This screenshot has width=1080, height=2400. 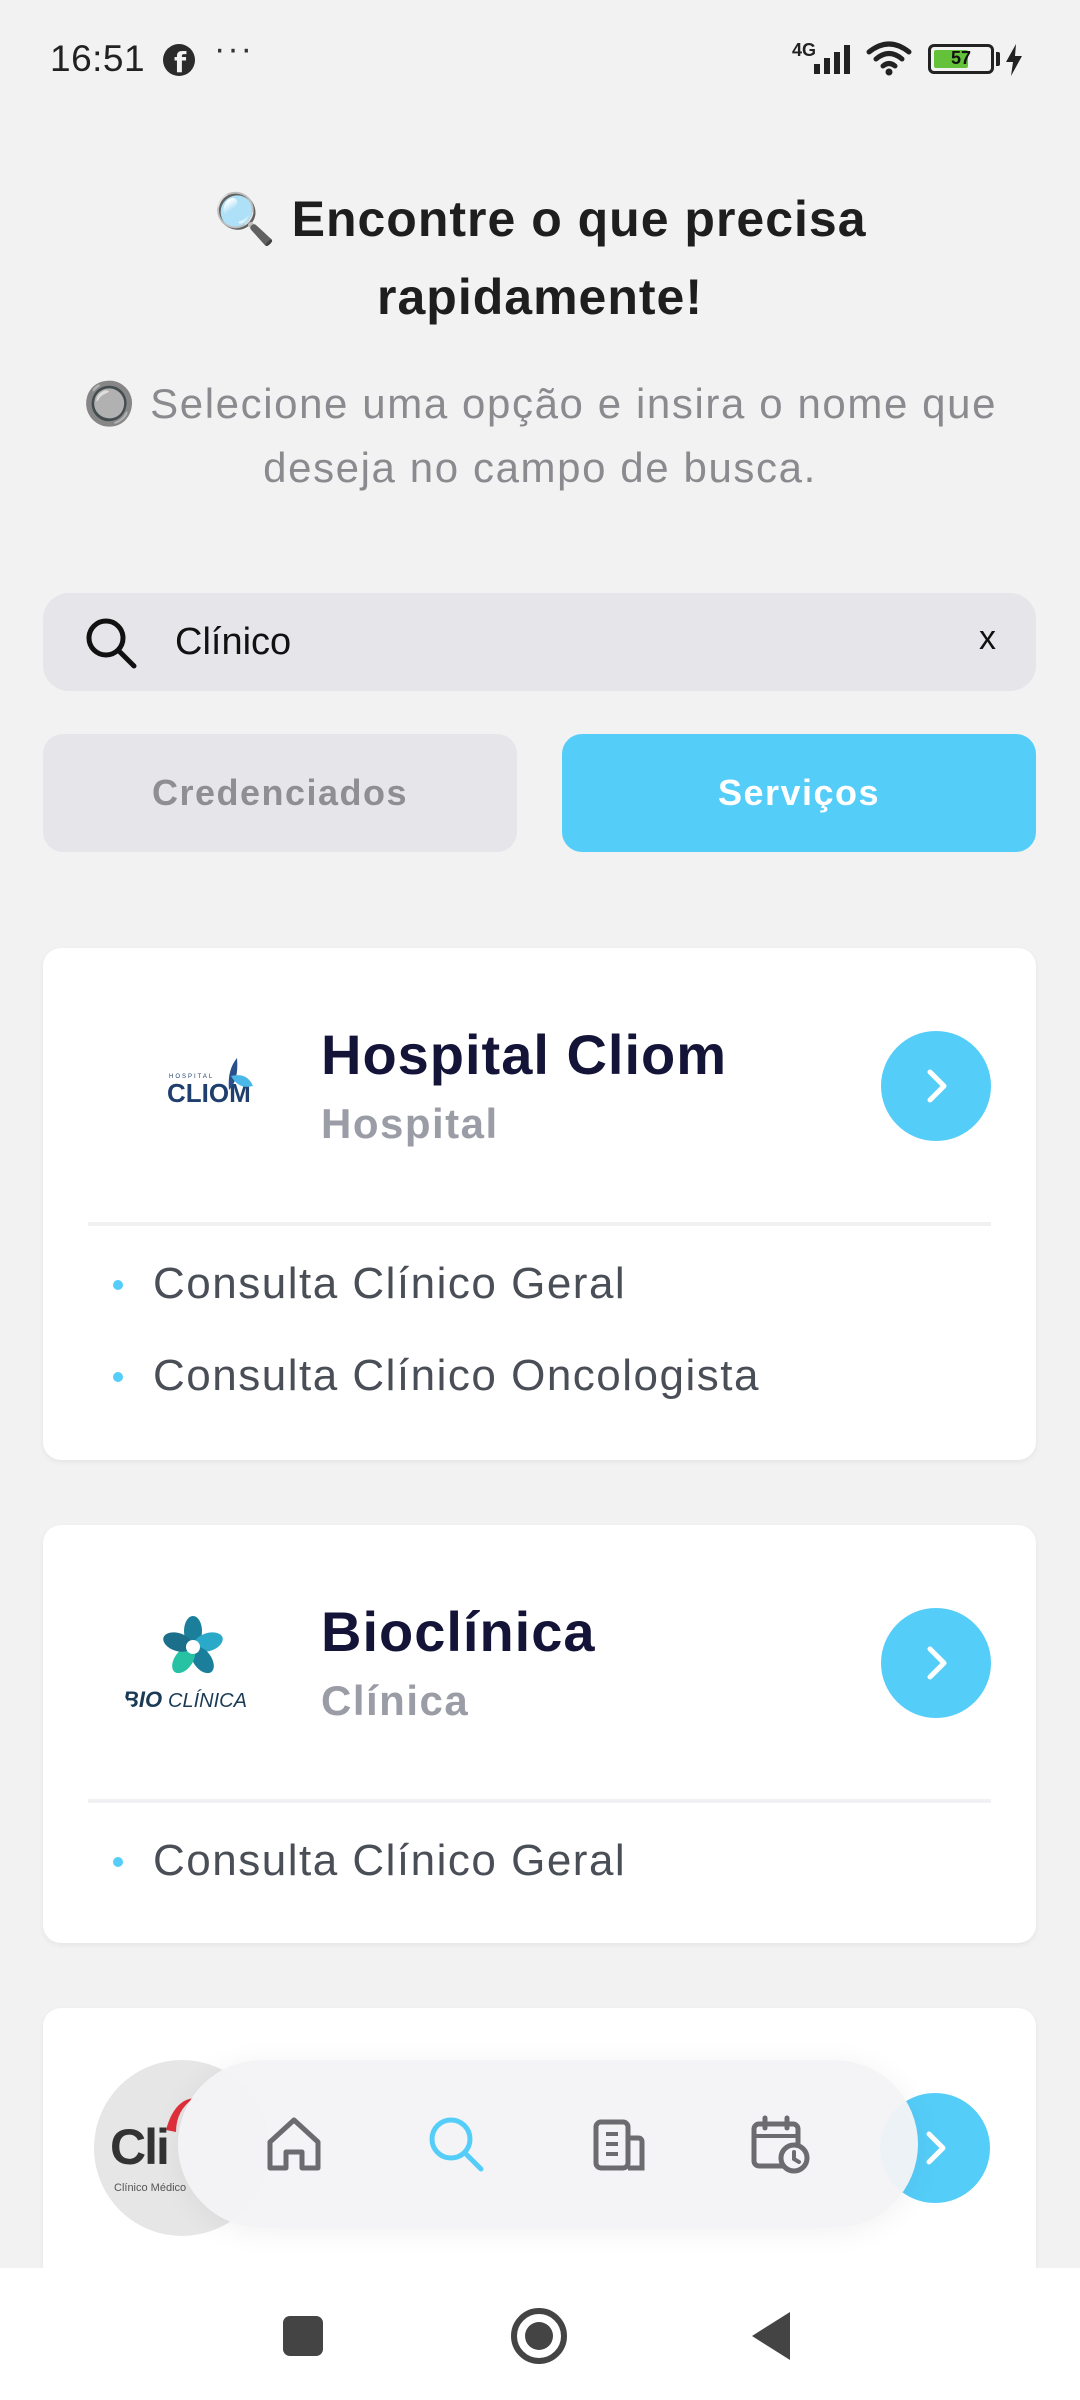 I want to click on clinic-logo-subtitle: Clínico Médico, so click(x=150, y=2188).